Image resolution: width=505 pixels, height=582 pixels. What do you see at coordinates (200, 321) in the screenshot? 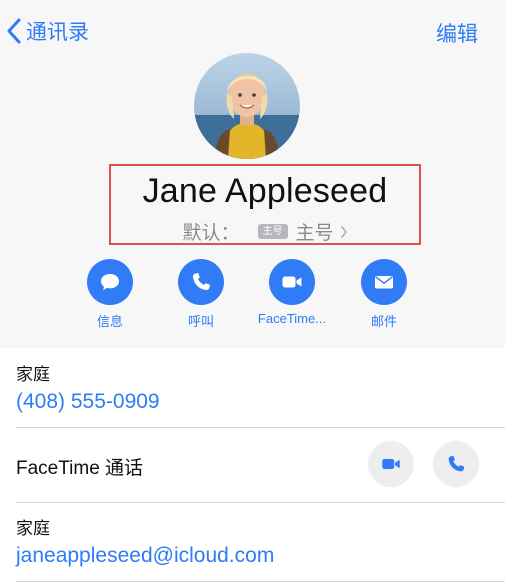
I see `call-action-label: 呼叫` at bounding box center [200, 321].